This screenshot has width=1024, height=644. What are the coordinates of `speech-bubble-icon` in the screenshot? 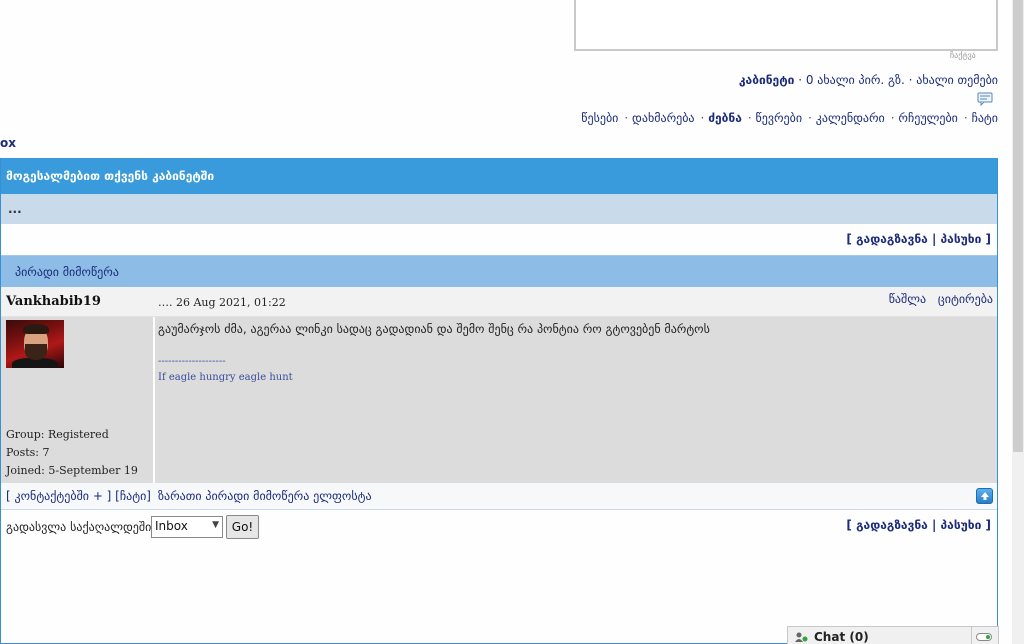 It's located at (985, 99).